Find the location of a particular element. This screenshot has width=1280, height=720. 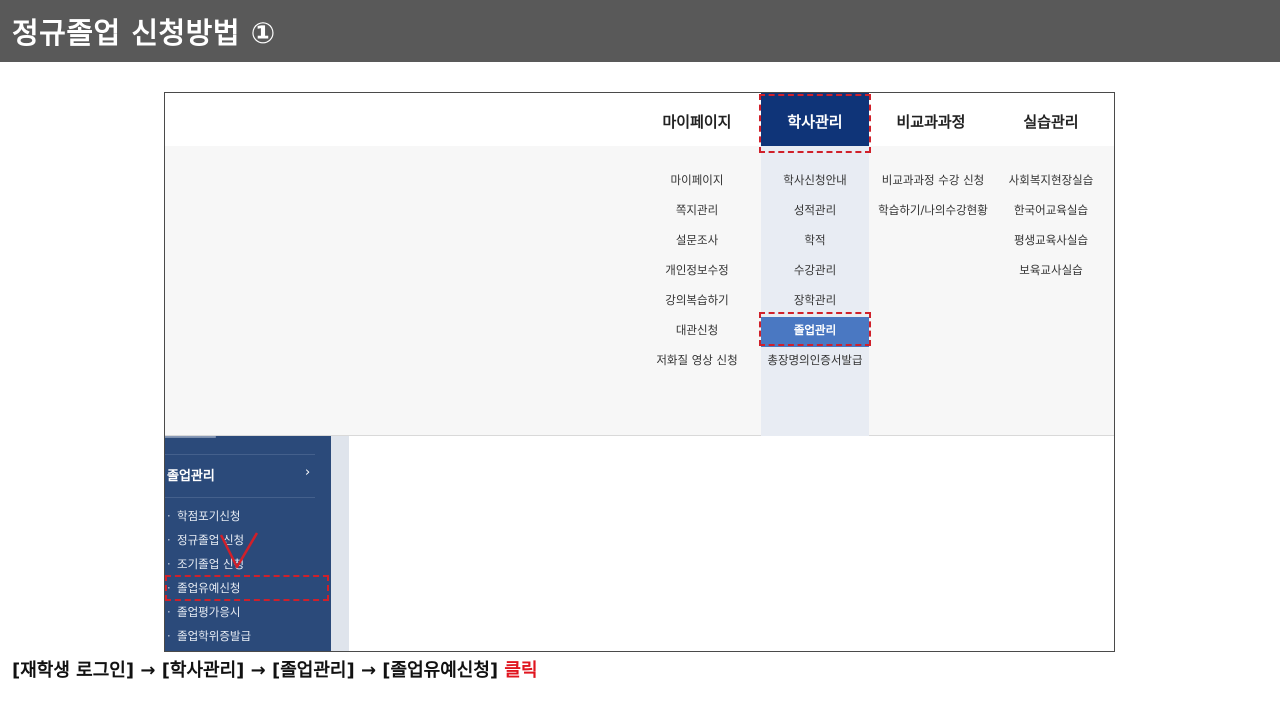

submenu-item-grades: 성적관리 is located at coordinates (815, 212).